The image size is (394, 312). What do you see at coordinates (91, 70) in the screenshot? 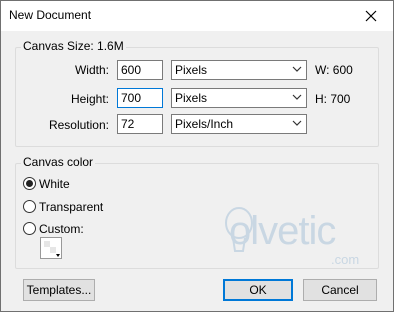
I see `width-label: Width:` at bounding box center [91, 70].